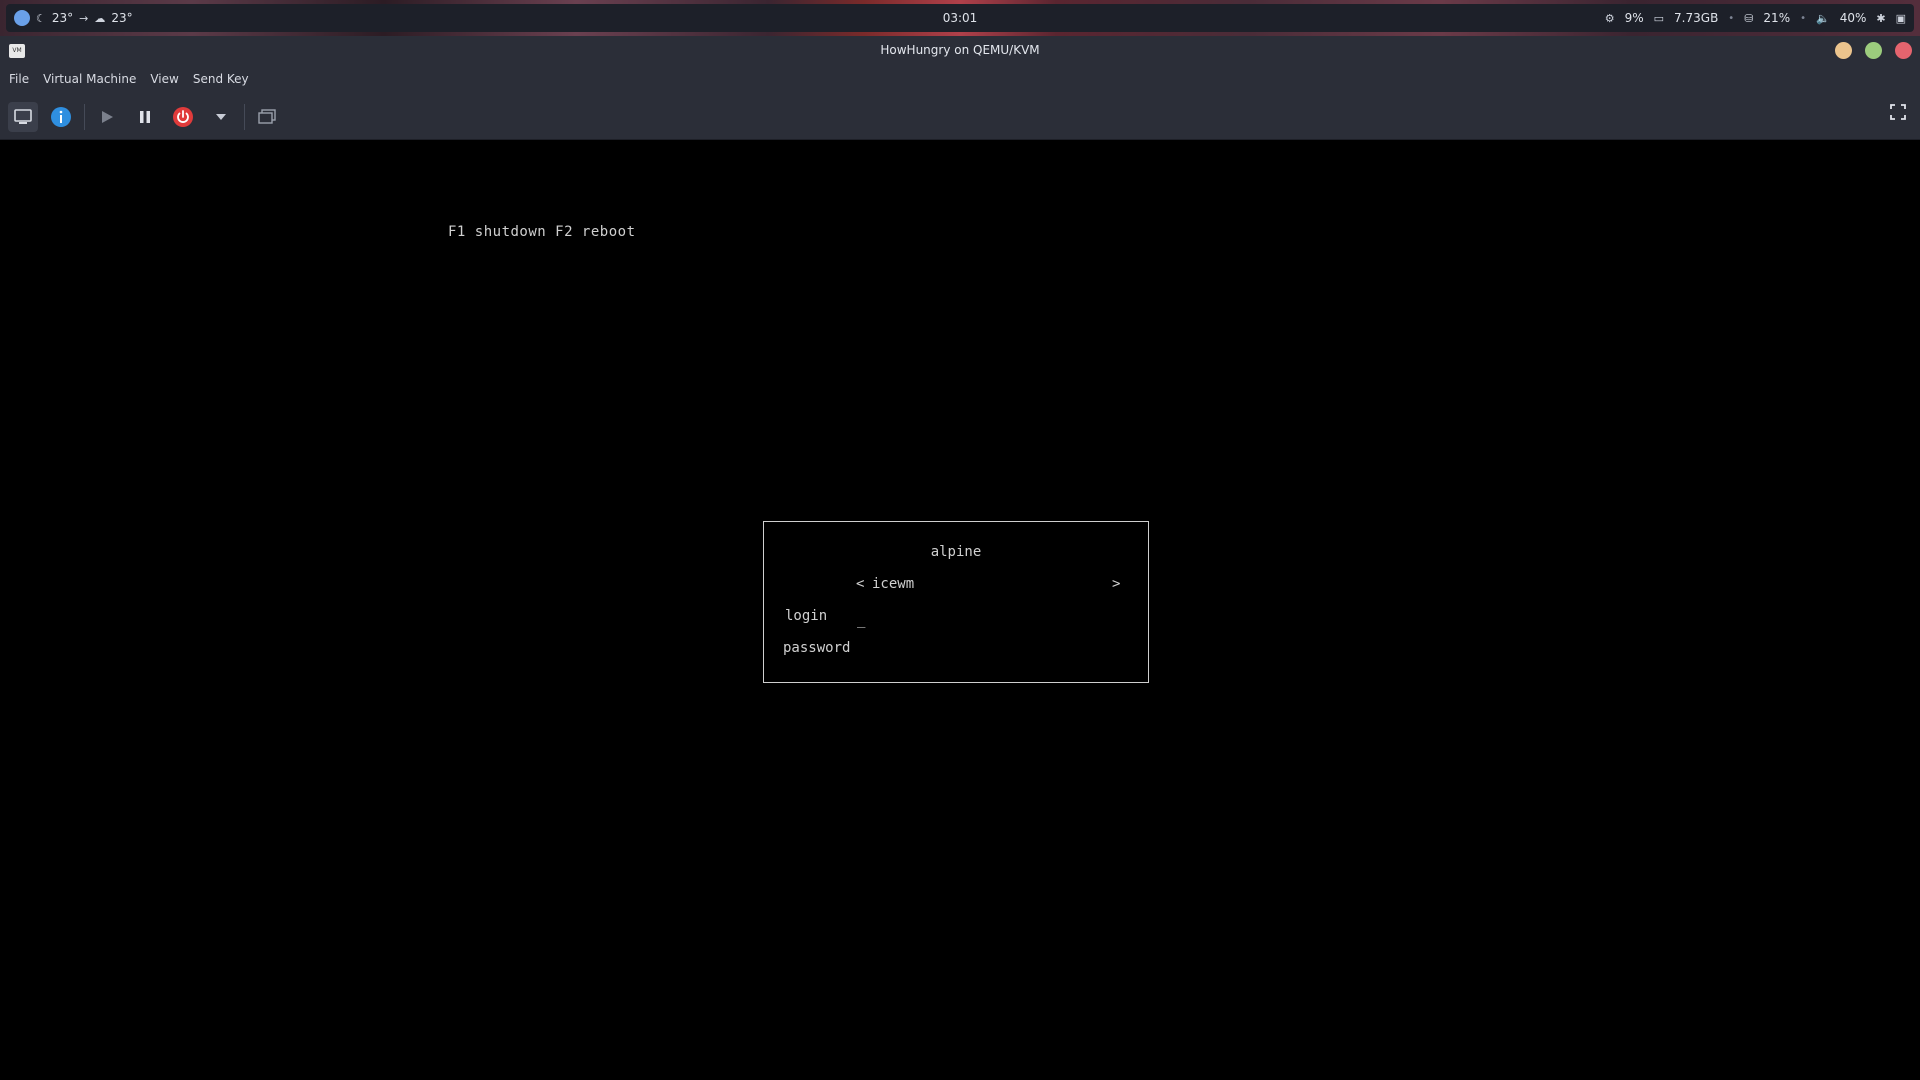  I want to click on run-button, so click(107, 117).